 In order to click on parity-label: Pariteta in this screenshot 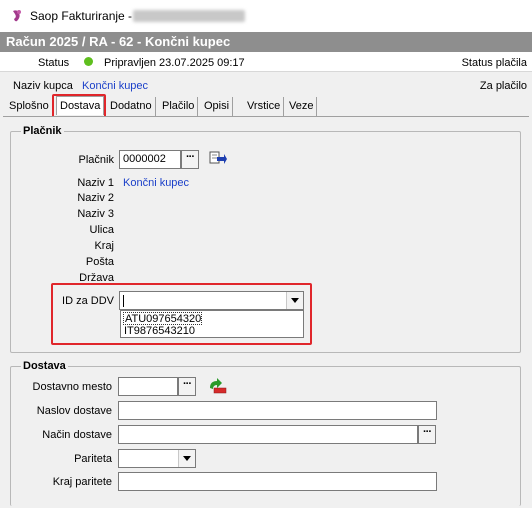, I will do `click(93, 459)`.